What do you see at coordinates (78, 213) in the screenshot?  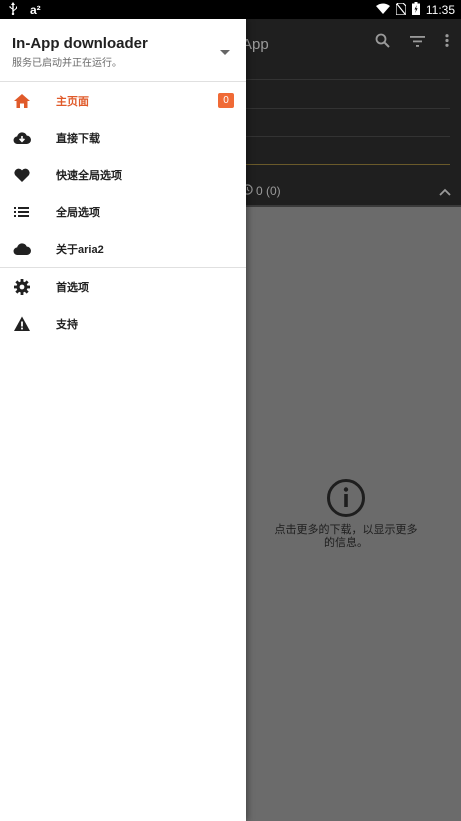 I see `menu-item-label: 全局选项` at bounding box center [78, 213].